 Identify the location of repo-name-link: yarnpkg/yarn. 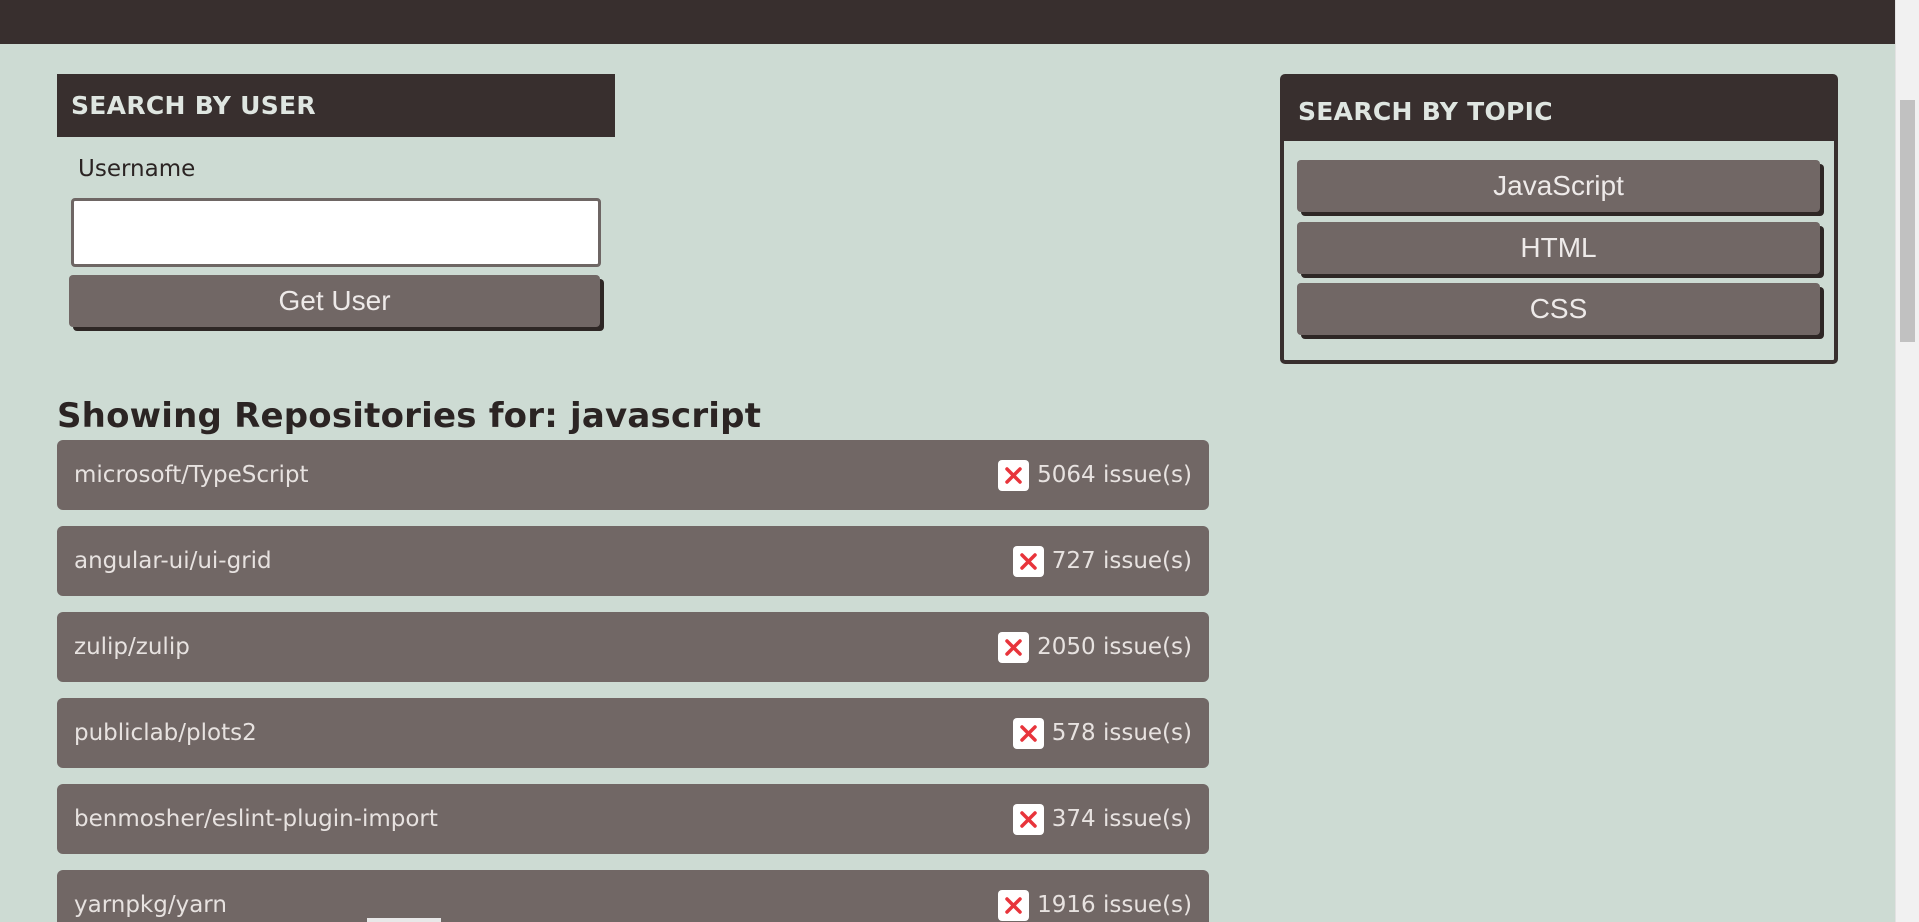
(150, 896).